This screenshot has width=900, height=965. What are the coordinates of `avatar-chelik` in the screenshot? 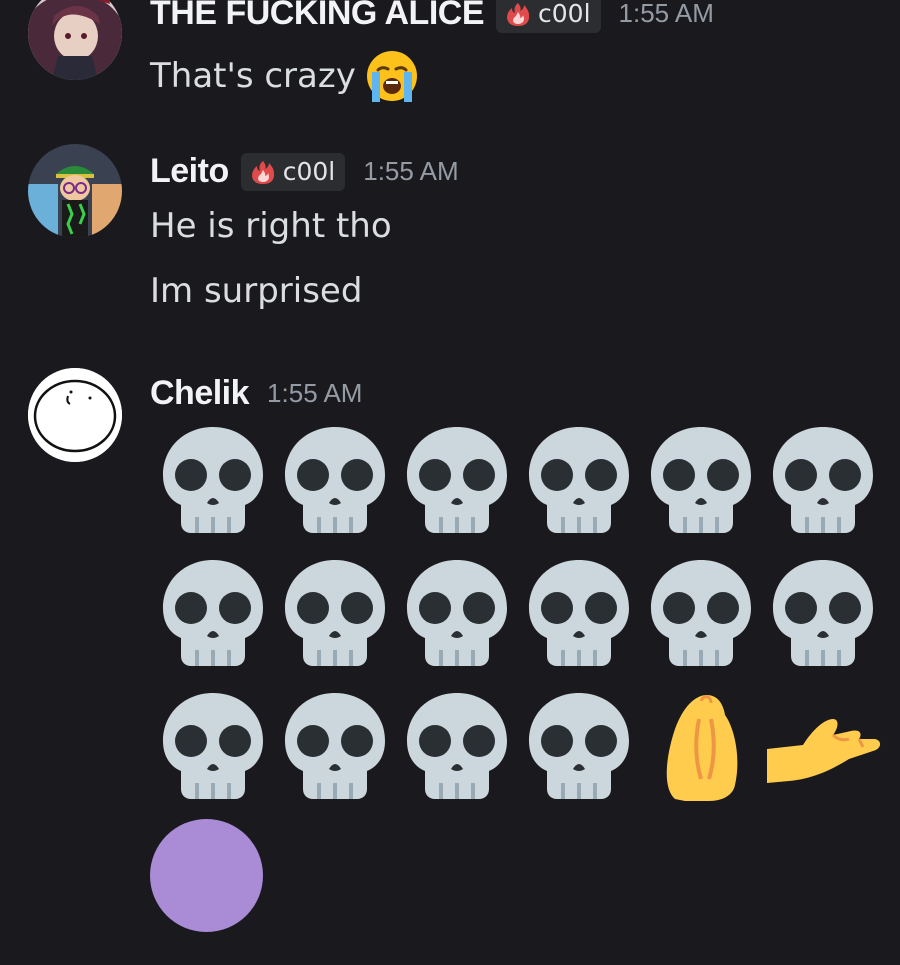 It's located at (75, 415).